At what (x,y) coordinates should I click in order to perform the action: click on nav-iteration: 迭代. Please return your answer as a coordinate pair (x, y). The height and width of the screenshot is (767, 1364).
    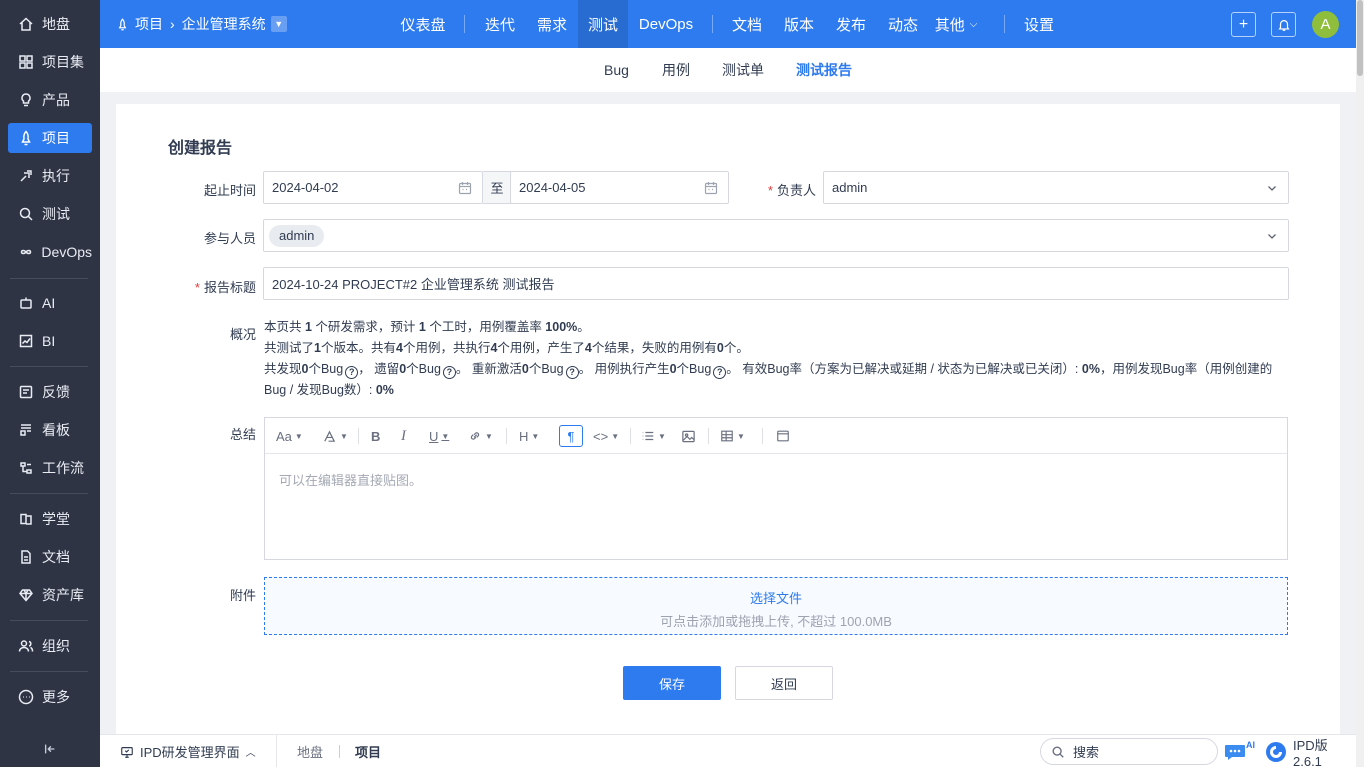
    Looking at the image, I should click on (500, 24).